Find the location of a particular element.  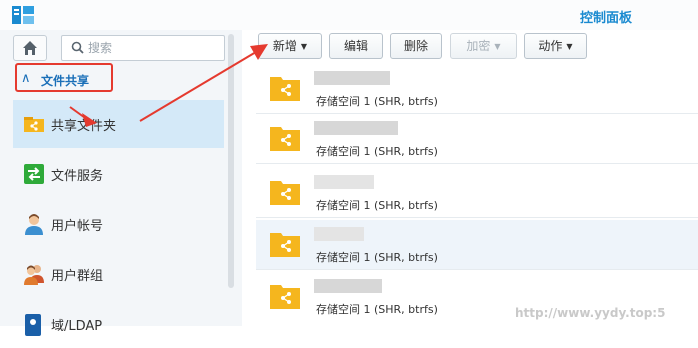

annotation-arrow-head is located at coordinates (259, 52).